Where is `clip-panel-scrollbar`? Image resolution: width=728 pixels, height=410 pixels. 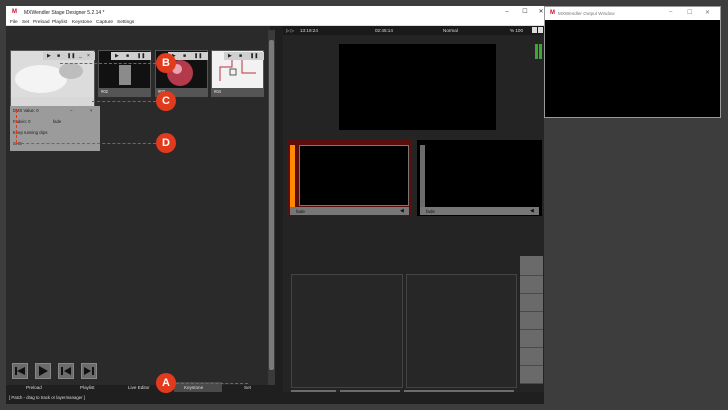 clip-panel-scrollbar is located at coordinates (271, 207).